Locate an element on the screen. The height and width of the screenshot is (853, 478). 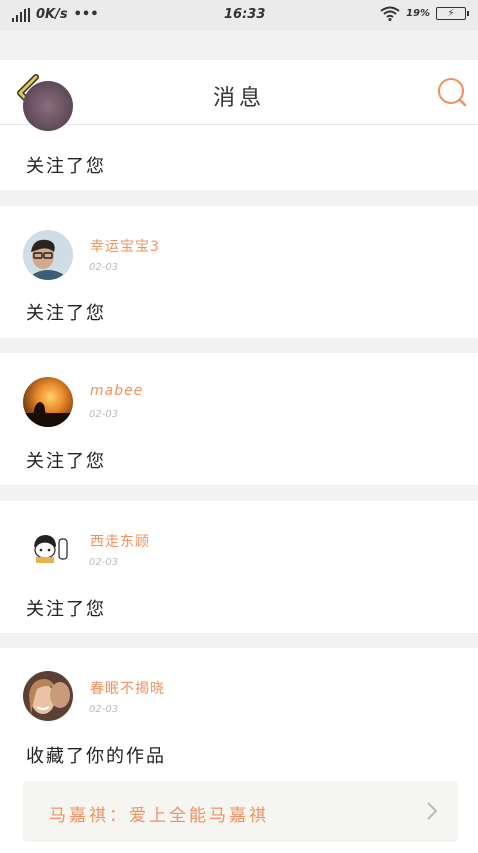
chevron-right-icon is located at coordinates (432, 811).